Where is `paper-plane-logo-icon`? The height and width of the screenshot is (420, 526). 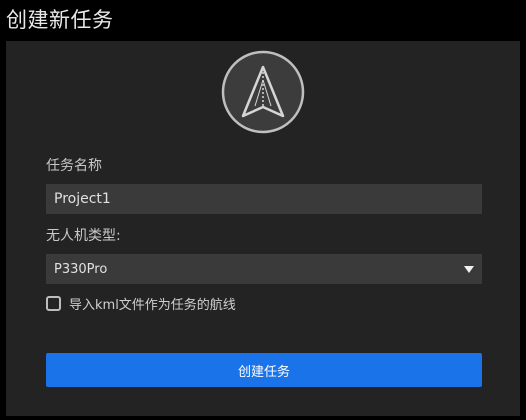
paper-plane-logo-icon is located at coordinates (263, 92).